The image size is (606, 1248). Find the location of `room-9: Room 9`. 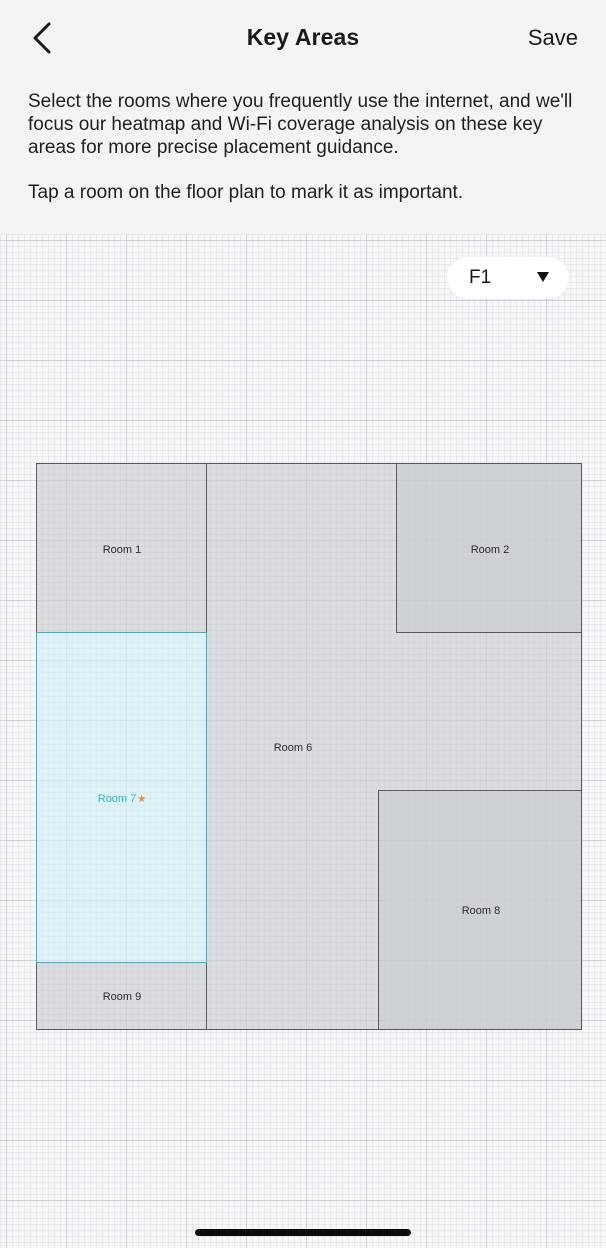

room-9: Room 9 is located at coordinates (121, 996).